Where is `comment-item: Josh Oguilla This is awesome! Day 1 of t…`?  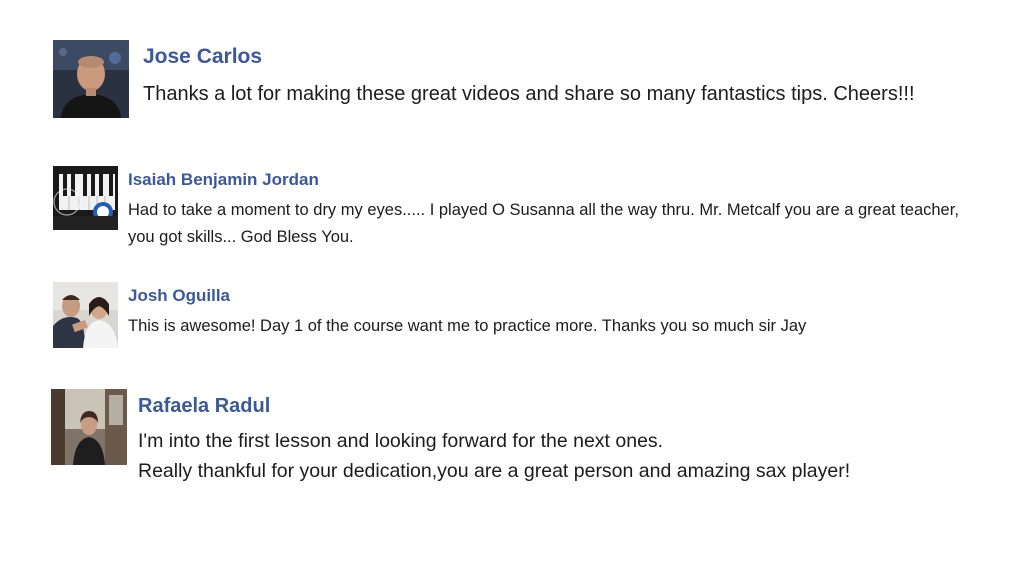 comment-item: Josh Oguilla This is awesome! Day 1 of t… is located at coordinates (513, 315).